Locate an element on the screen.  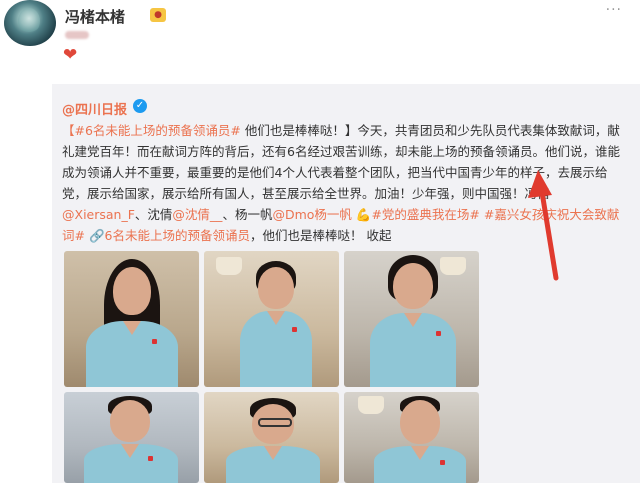
arrow-shaft is located at coordinates (548, 232).